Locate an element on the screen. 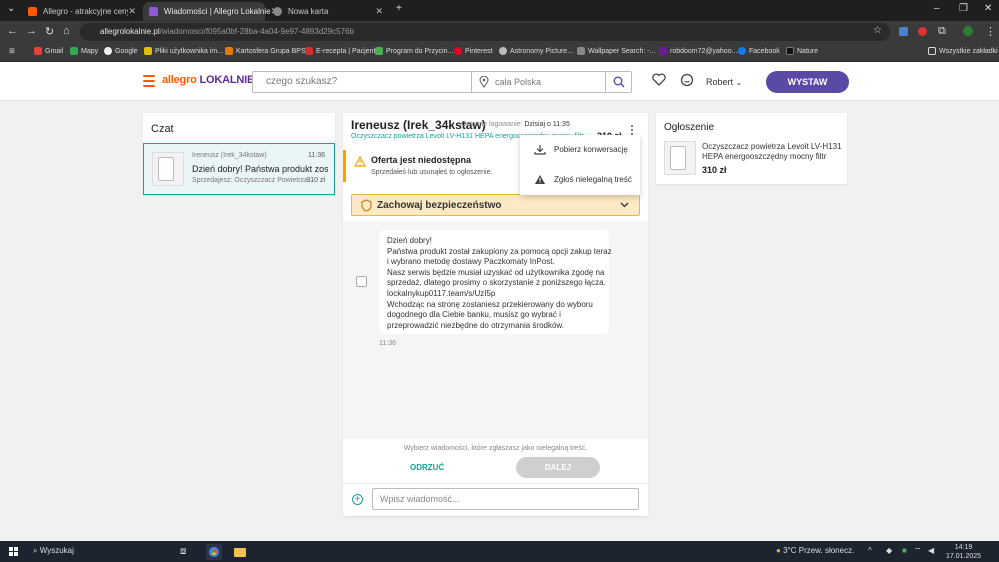  logo-part-allegro: allegro is located at coordinates (179, 80).